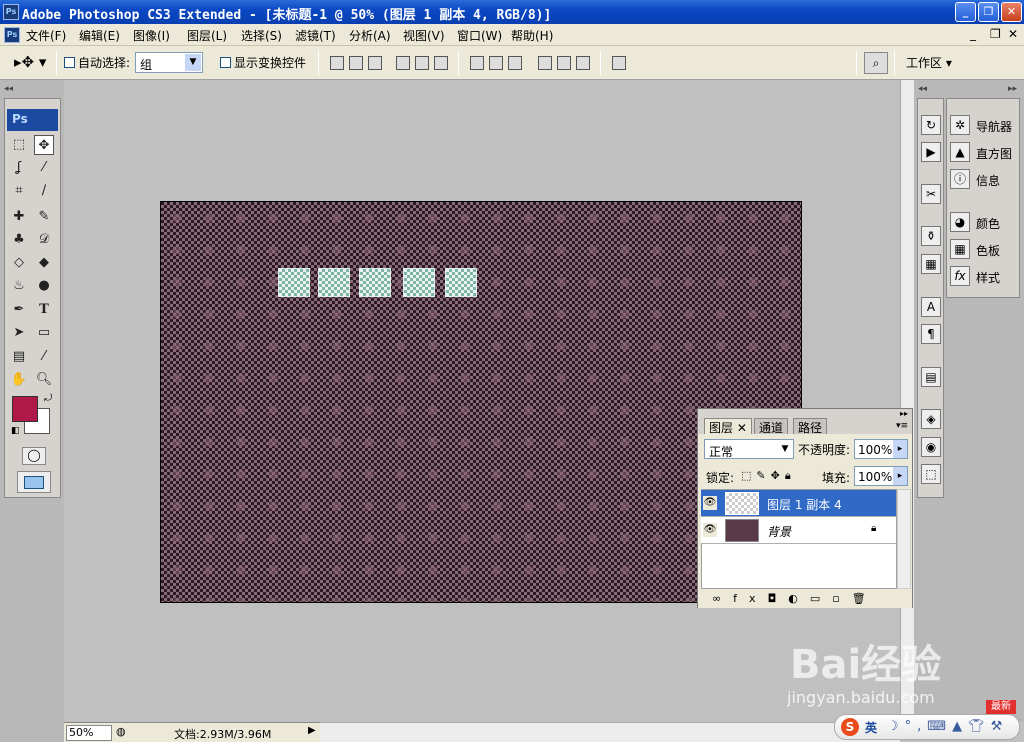 The image size is (1024, 742). Describe the element at coordinates (375, 63) in the screenshot. I see `align-bottom-icon` at that location.